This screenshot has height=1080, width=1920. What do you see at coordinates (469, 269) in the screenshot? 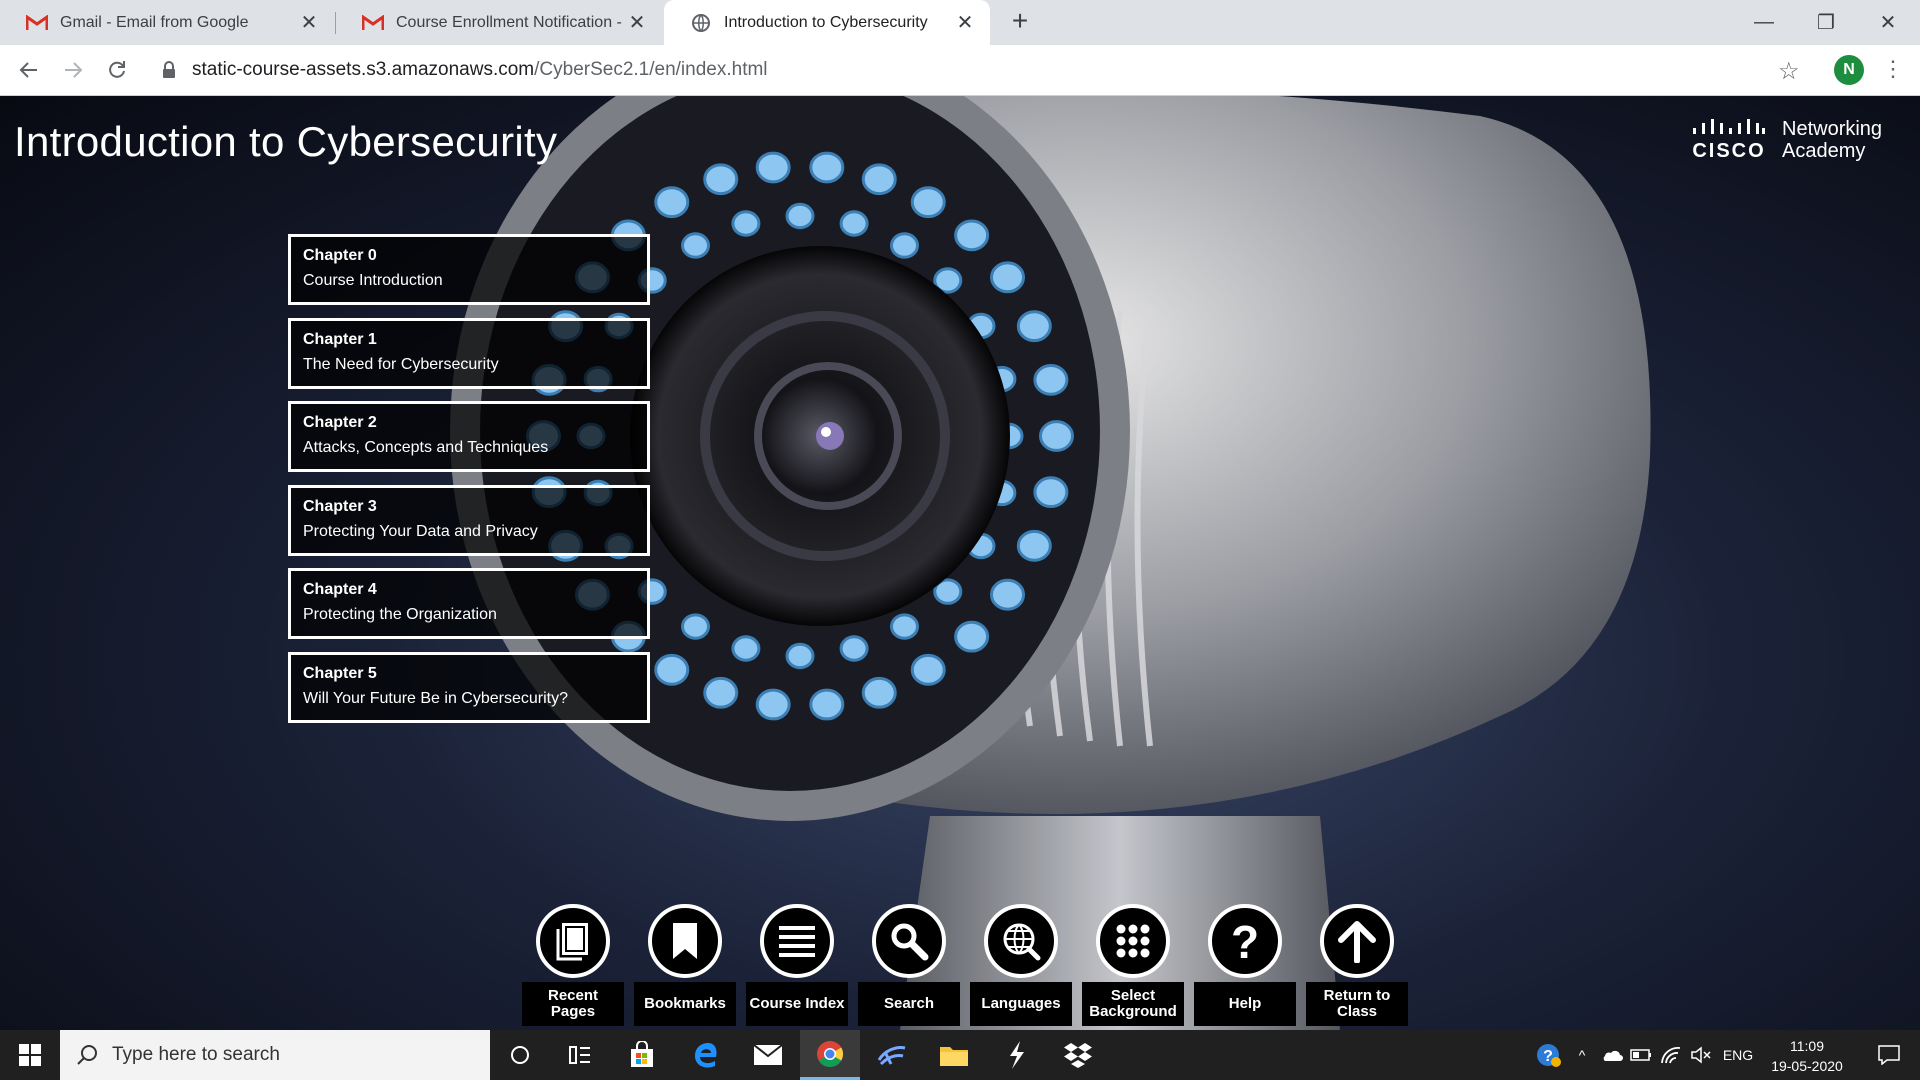
I see `chapter-0-button: Chapter 0 Course Introduction` at bounding box center [469, 269].